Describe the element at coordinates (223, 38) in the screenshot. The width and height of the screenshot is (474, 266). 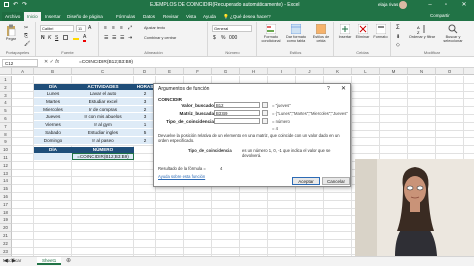
I see `percent-icon: %` at that location.